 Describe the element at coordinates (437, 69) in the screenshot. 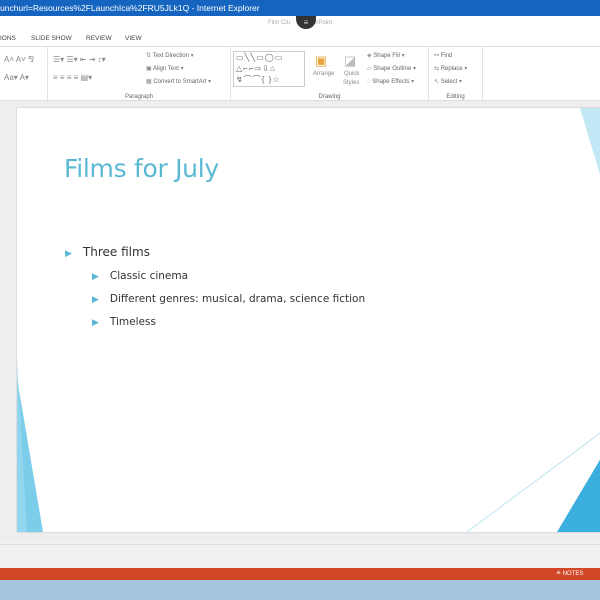

I see `replace-icon: ⇆` at that location.